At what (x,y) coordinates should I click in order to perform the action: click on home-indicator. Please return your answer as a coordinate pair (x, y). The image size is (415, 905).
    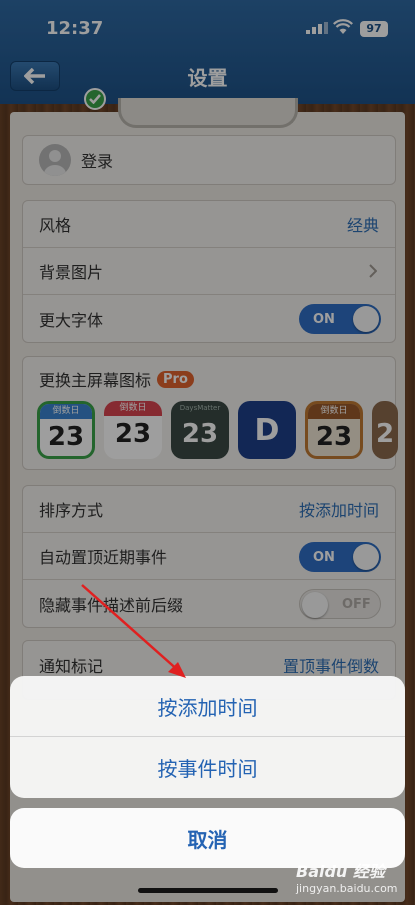
    Looking at the image, I should click on (208, 890).